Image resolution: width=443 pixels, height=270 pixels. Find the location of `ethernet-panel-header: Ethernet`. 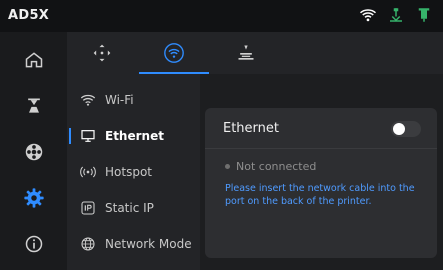

ethernet-panel-header: Ethernet is located at coordinates (321, 128).